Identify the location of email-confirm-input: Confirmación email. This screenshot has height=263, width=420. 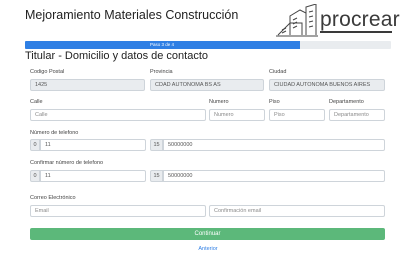
(297, 211).